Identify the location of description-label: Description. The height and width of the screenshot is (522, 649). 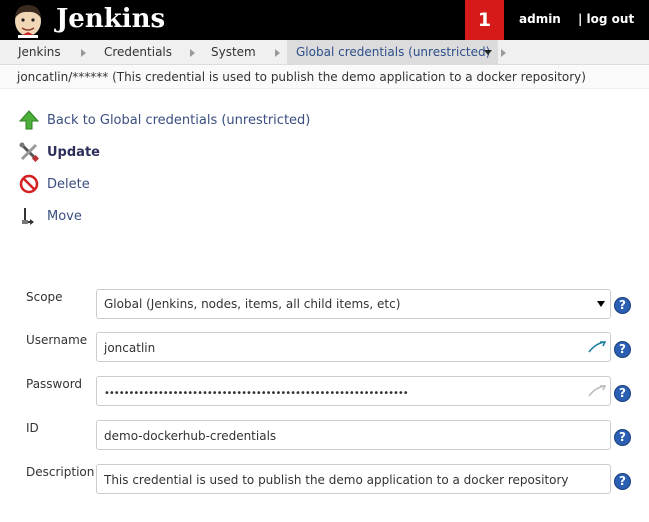
(60, 472).